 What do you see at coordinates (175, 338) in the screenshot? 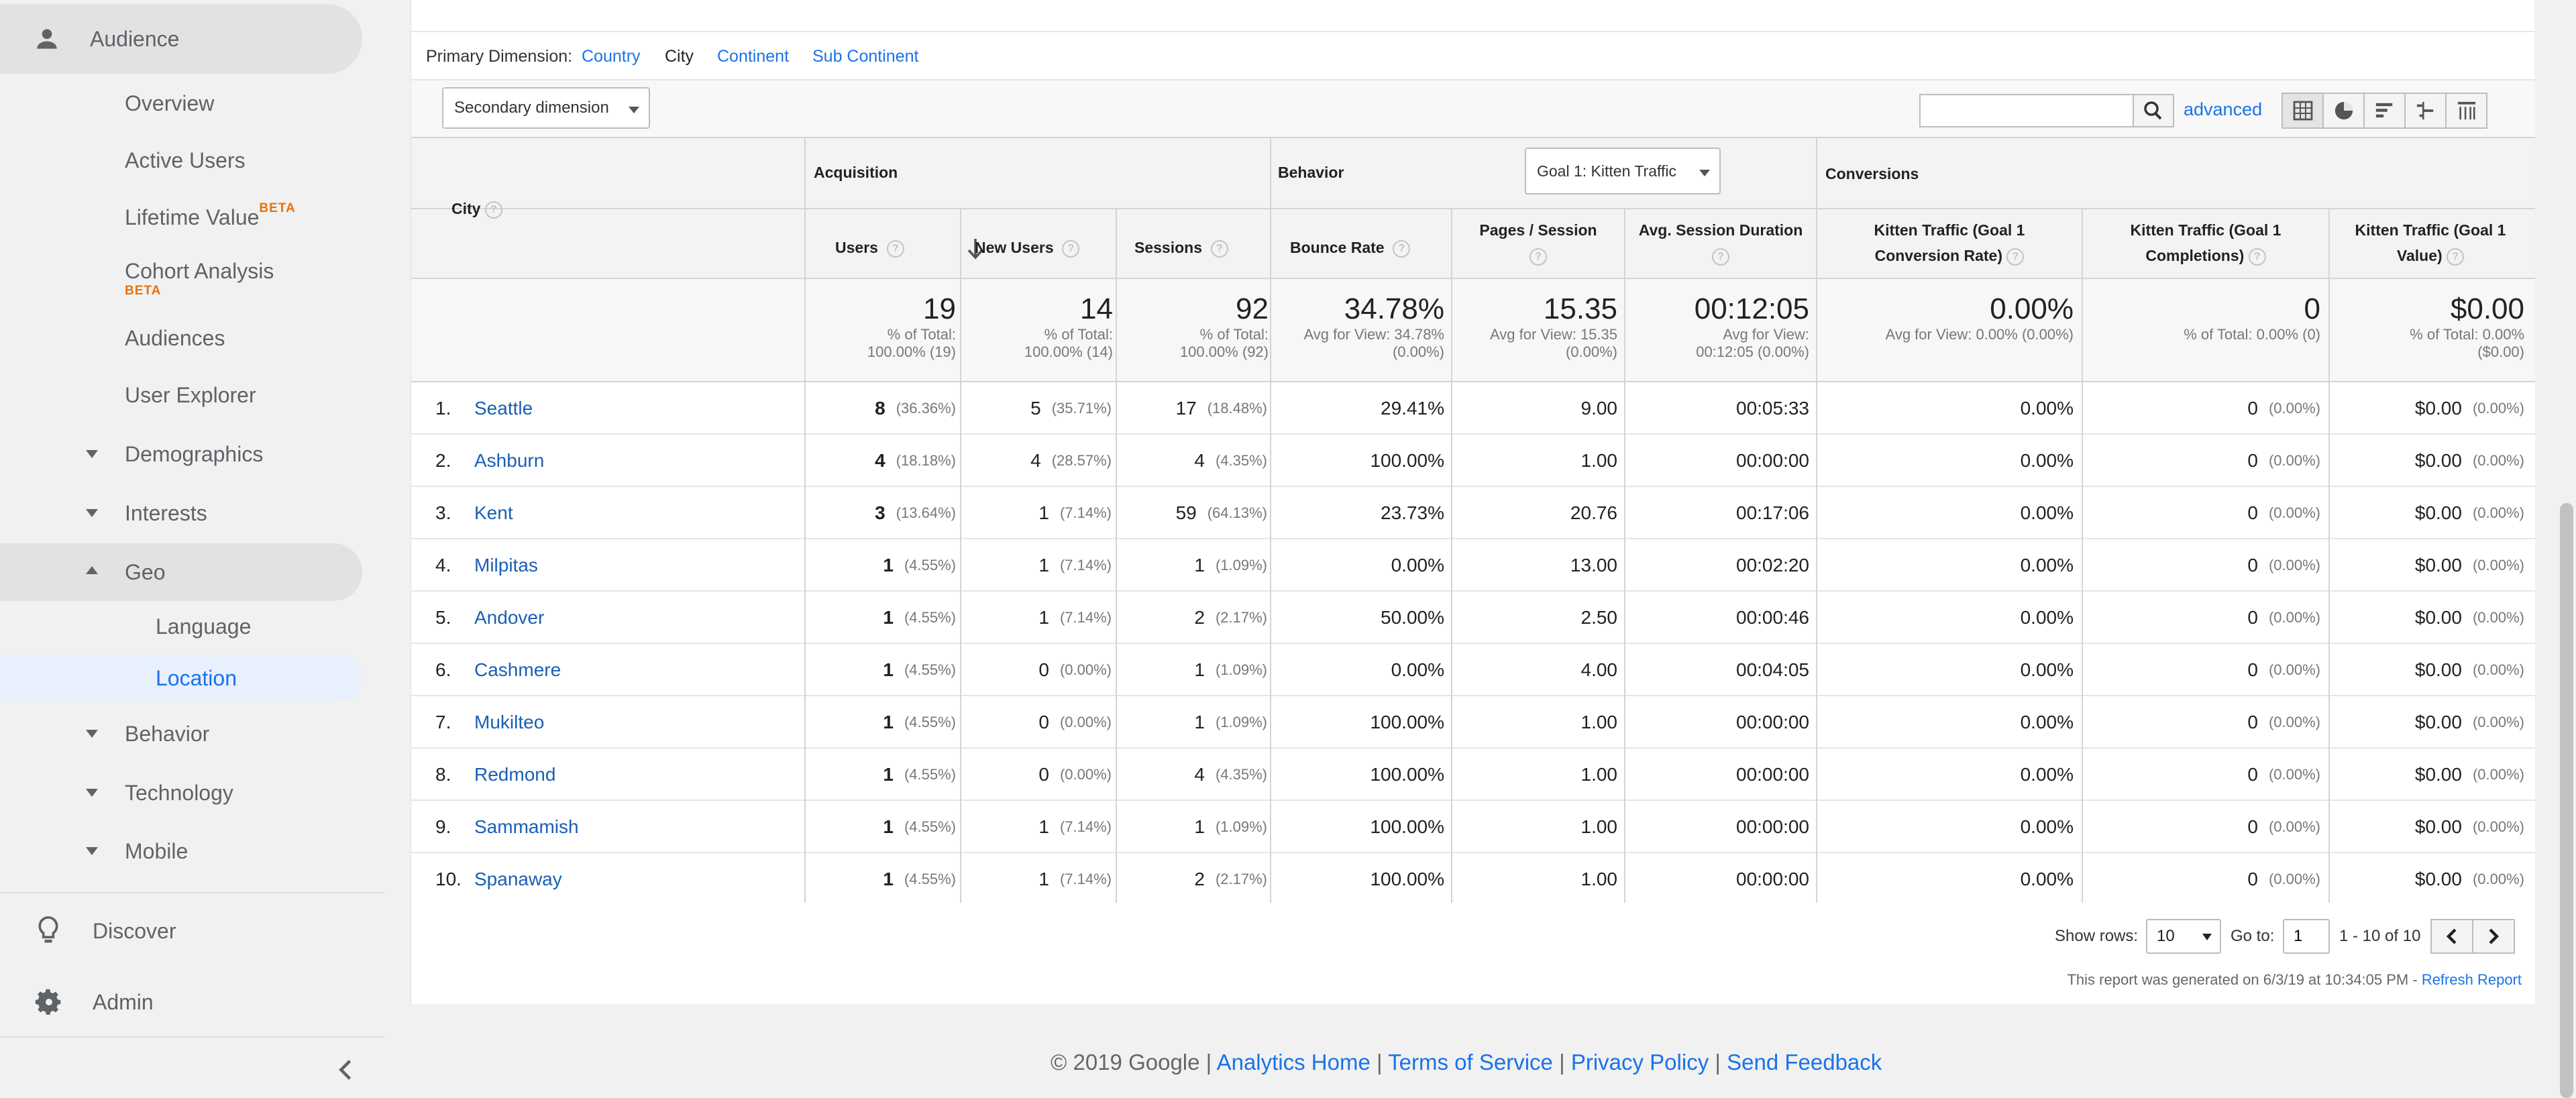
I see `sidebar-item-audiences: Audiences` at bounding box center [175, 338].